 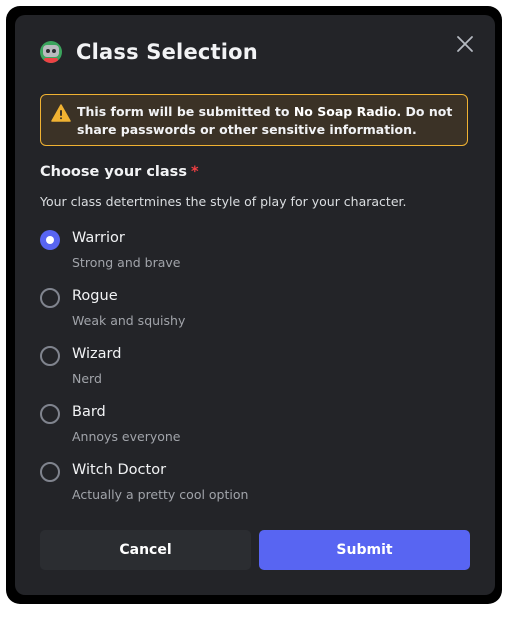 I want to click on radio-option-wizard: Wizard Nerd, so click(x=255, y=368).